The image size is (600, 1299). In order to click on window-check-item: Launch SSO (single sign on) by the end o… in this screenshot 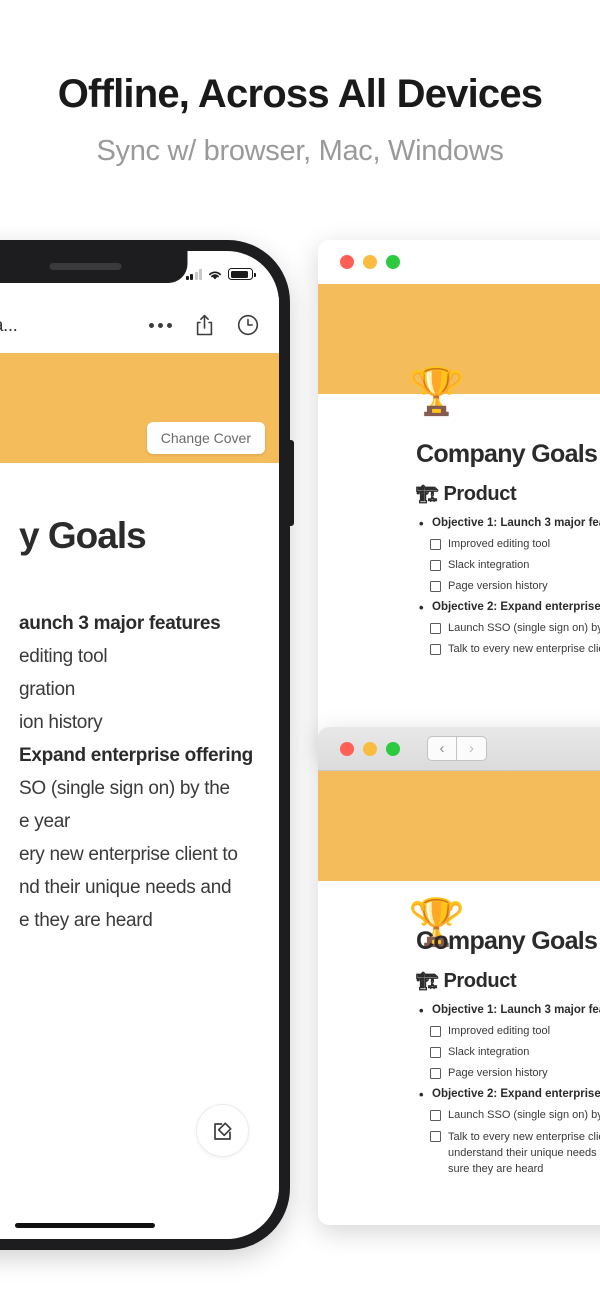, I will do `click(515, 628)`.